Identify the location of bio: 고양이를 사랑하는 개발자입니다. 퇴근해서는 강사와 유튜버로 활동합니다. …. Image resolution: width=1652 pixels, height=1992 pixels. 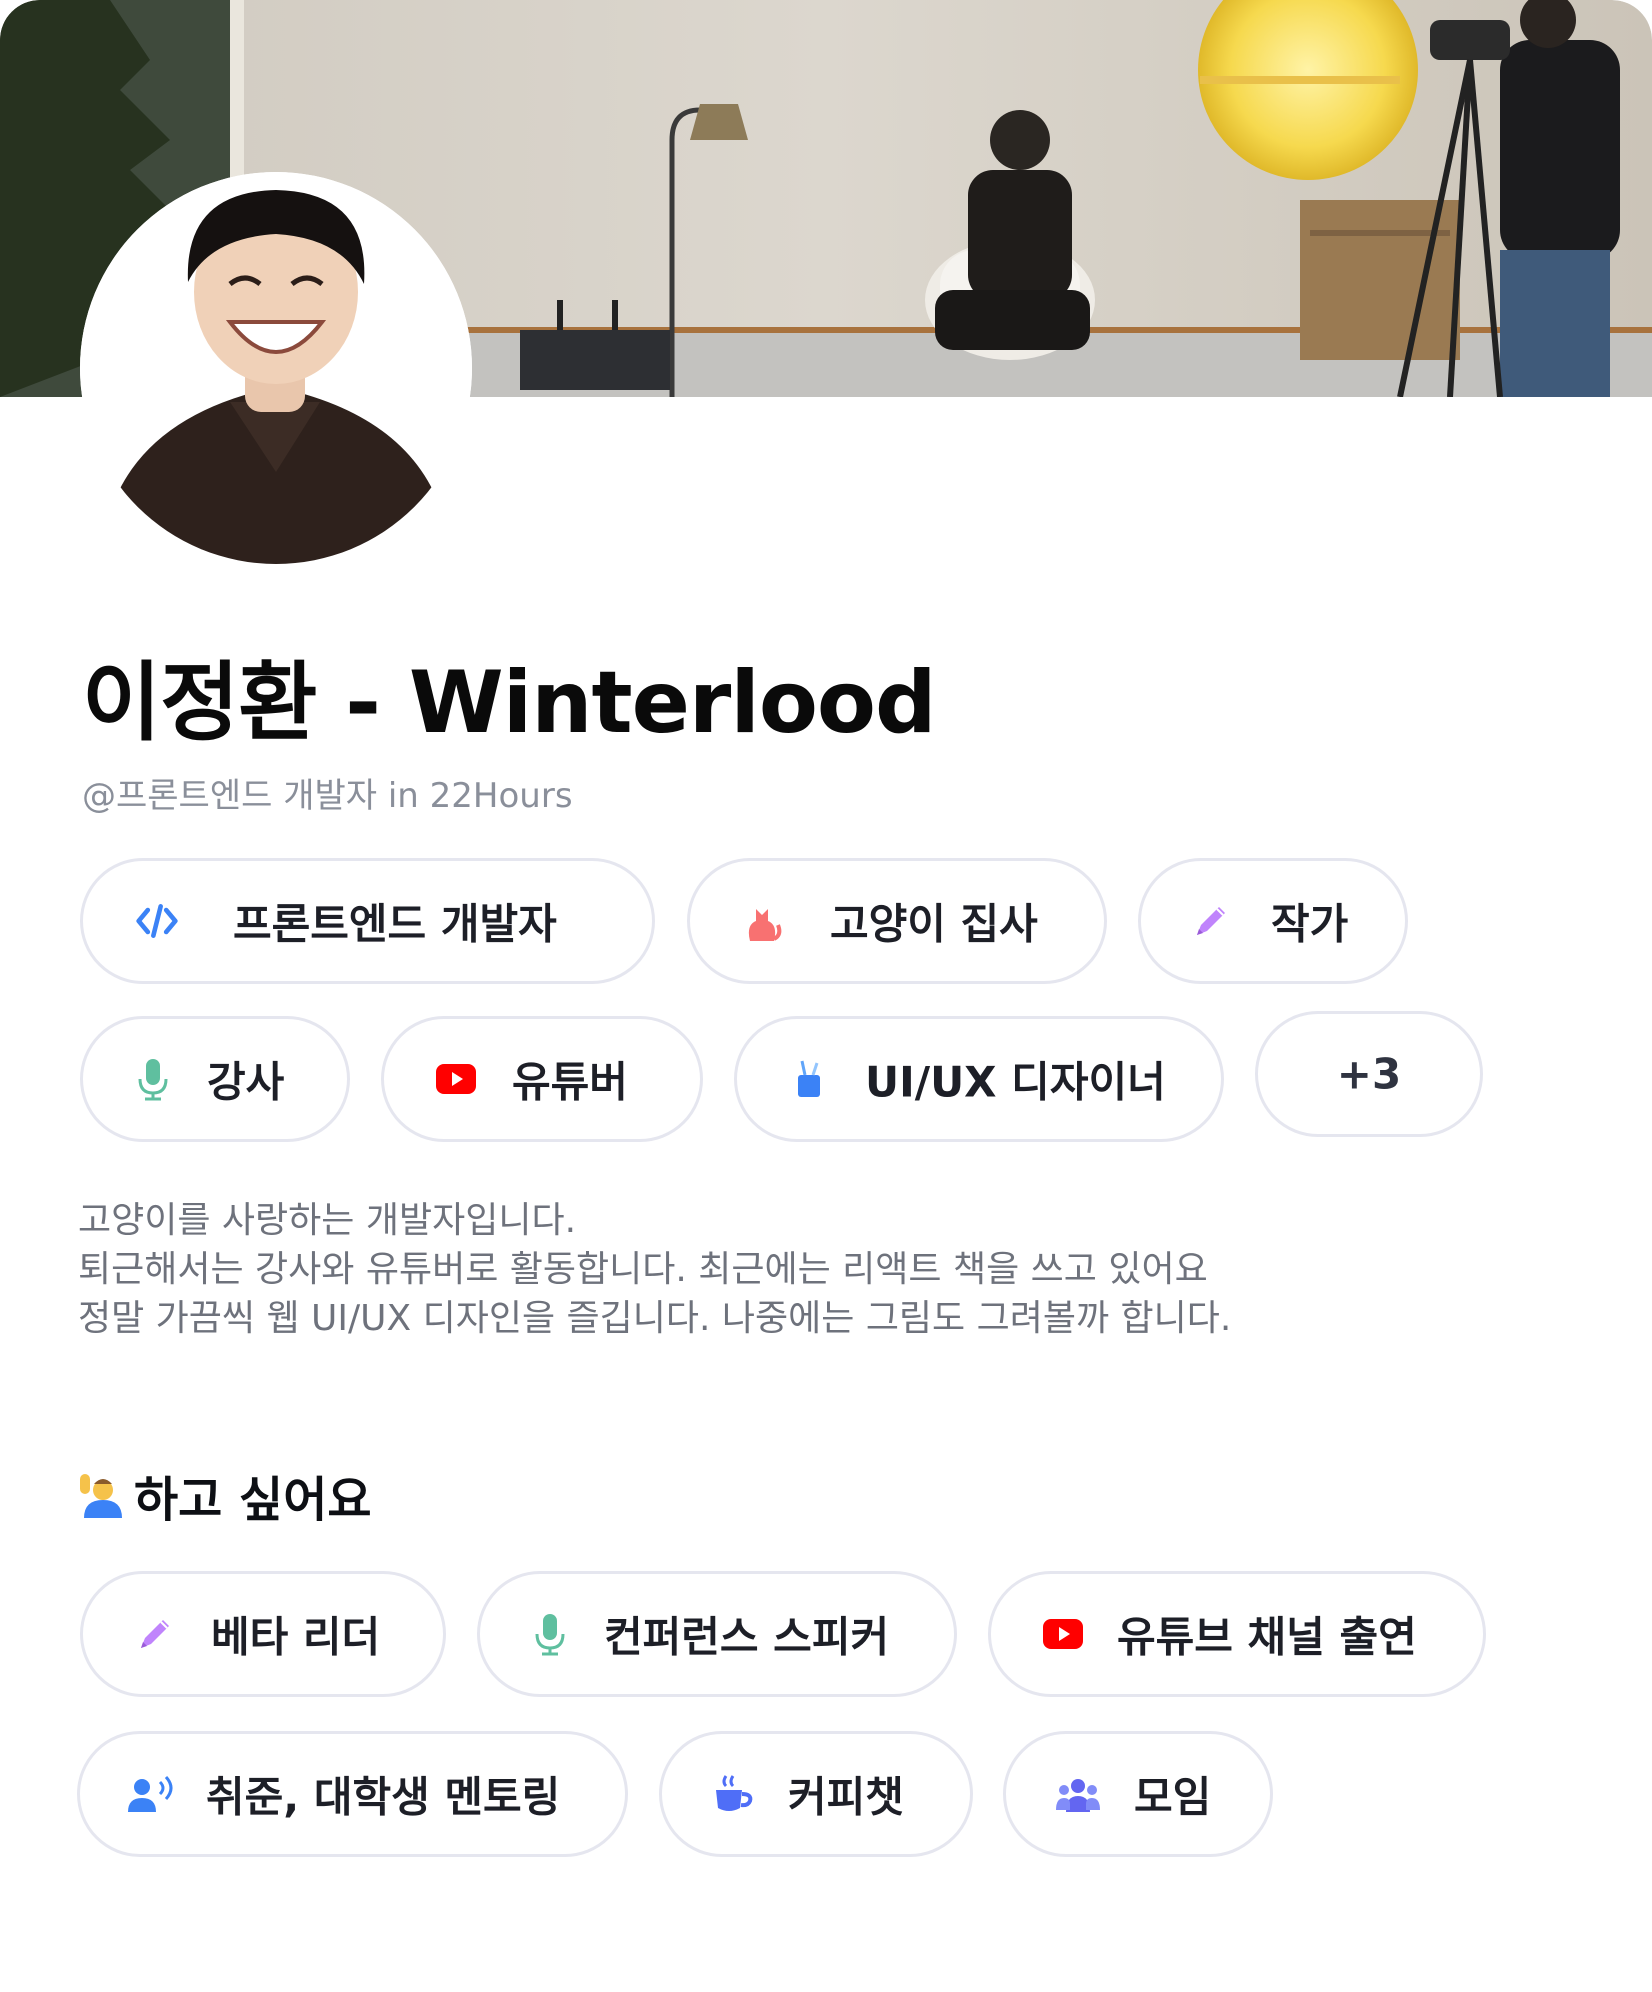
(818, 1269).